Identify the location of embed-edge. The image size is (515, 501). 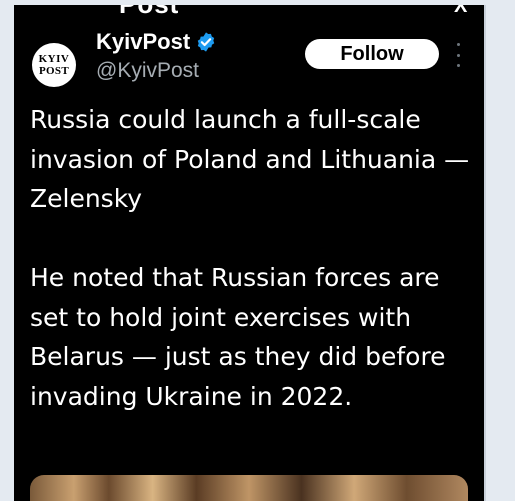
(485, 253).